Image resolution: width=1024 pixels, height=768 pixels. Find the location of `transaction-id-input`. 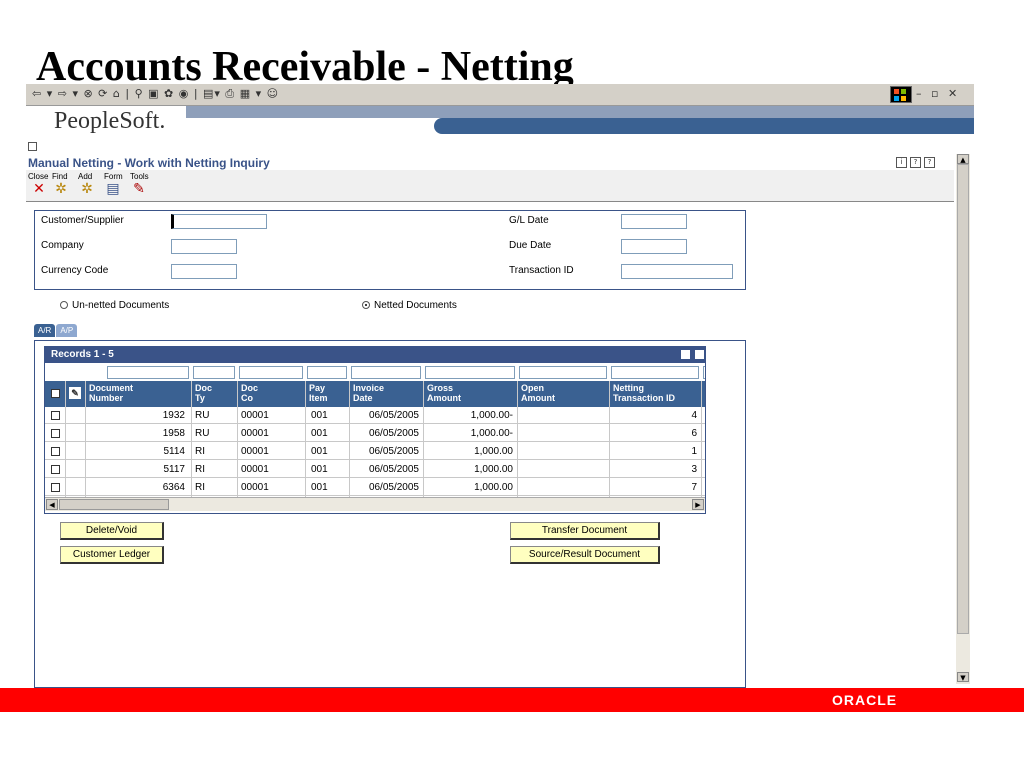

transaction-id-input is located at coordinates (677, 271).